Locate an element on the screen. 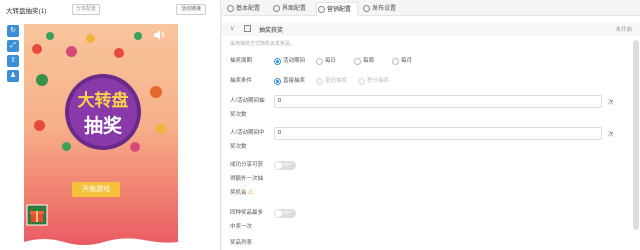 This screenshot has height=250, width=640. same-prize-label-2: 中奖一次 is located at coordinates (241, 227).